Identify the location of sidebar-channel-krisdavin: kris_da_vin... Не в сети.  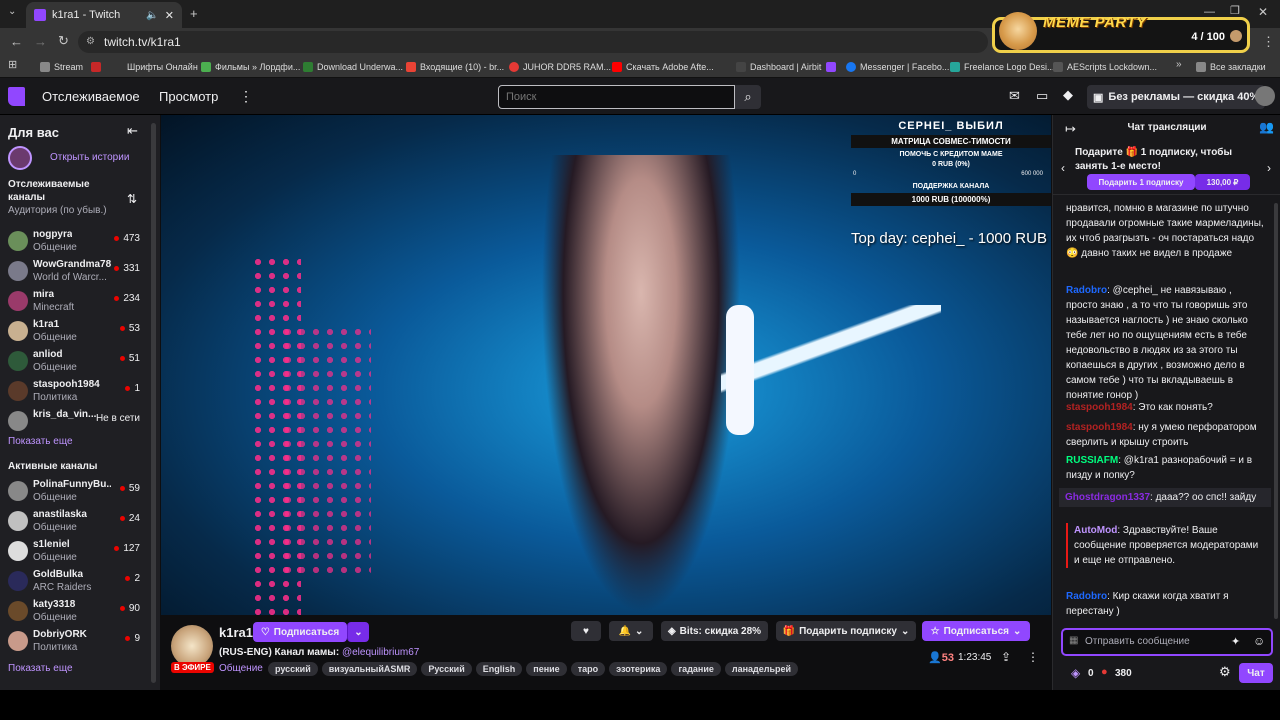
(75, 422).